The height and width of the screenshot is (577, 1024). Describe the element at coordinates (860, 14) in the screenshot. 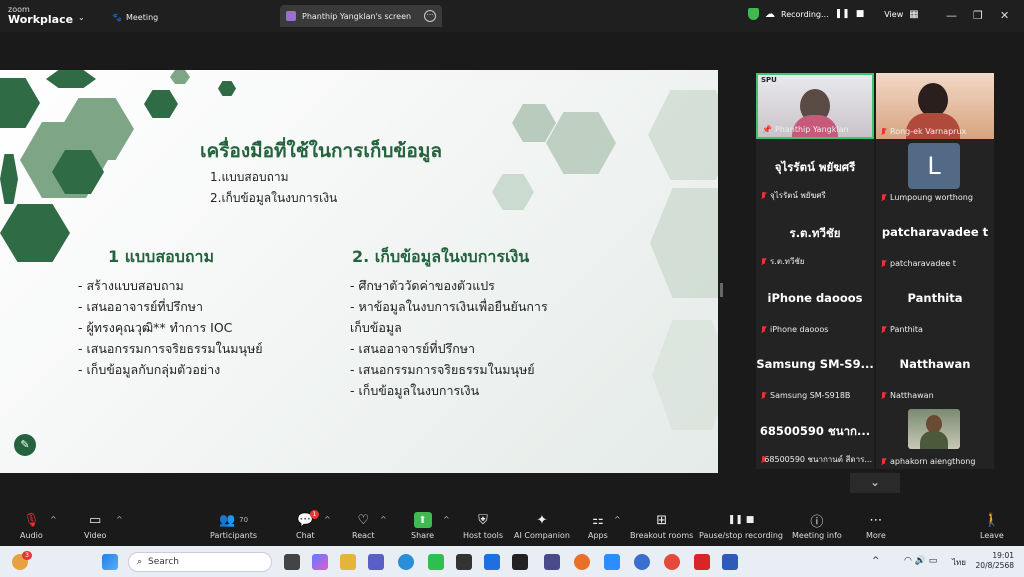

I see `stop-icon: ■` at that location.